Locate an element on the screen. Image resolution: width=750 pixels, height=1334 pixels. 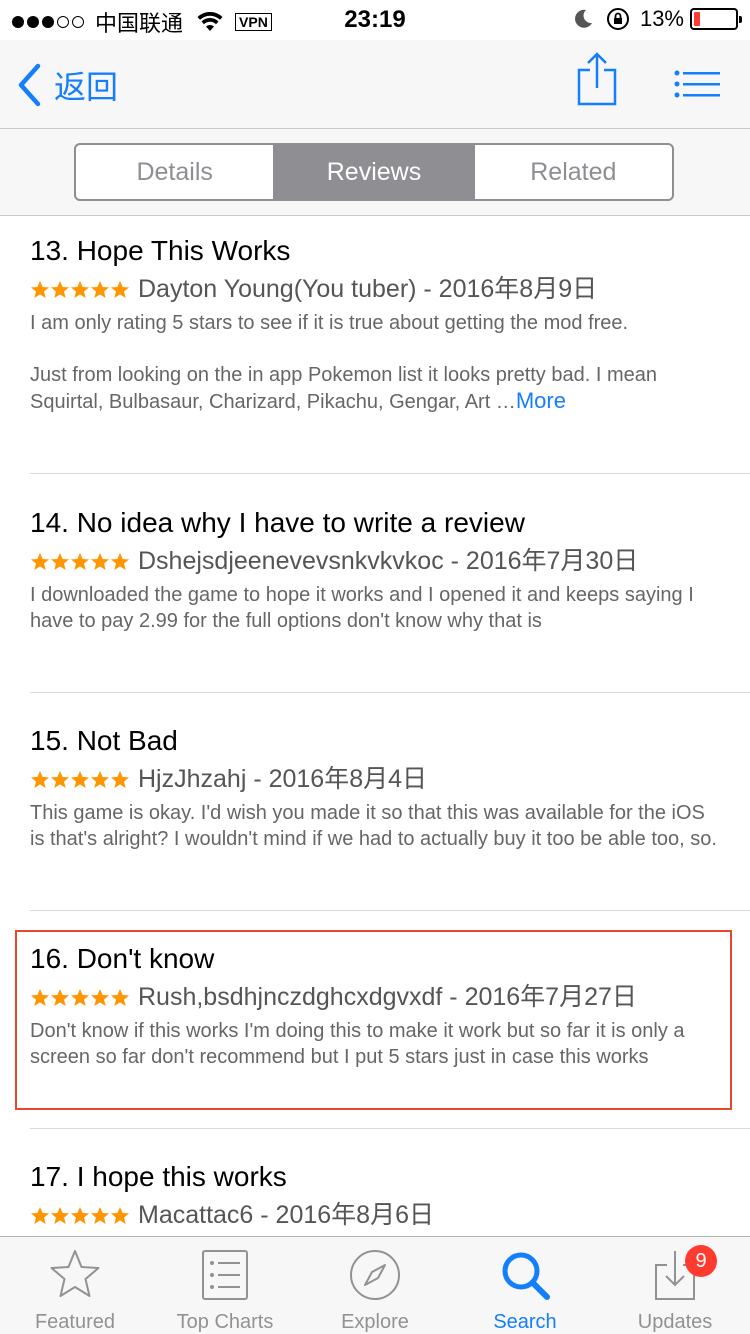
tab-updates: 9 Updates is located at coordinates (675, 1285).